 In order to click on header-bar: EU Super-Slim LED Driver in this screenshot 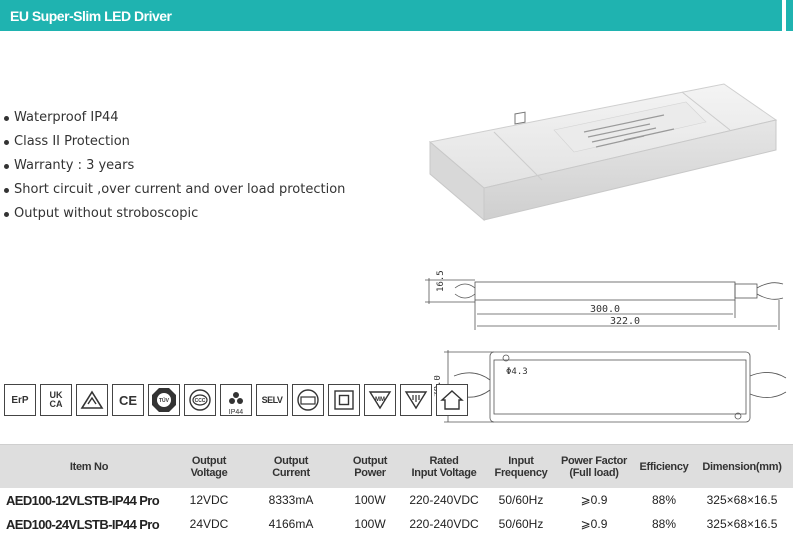, I will do `click(391, 15)`.